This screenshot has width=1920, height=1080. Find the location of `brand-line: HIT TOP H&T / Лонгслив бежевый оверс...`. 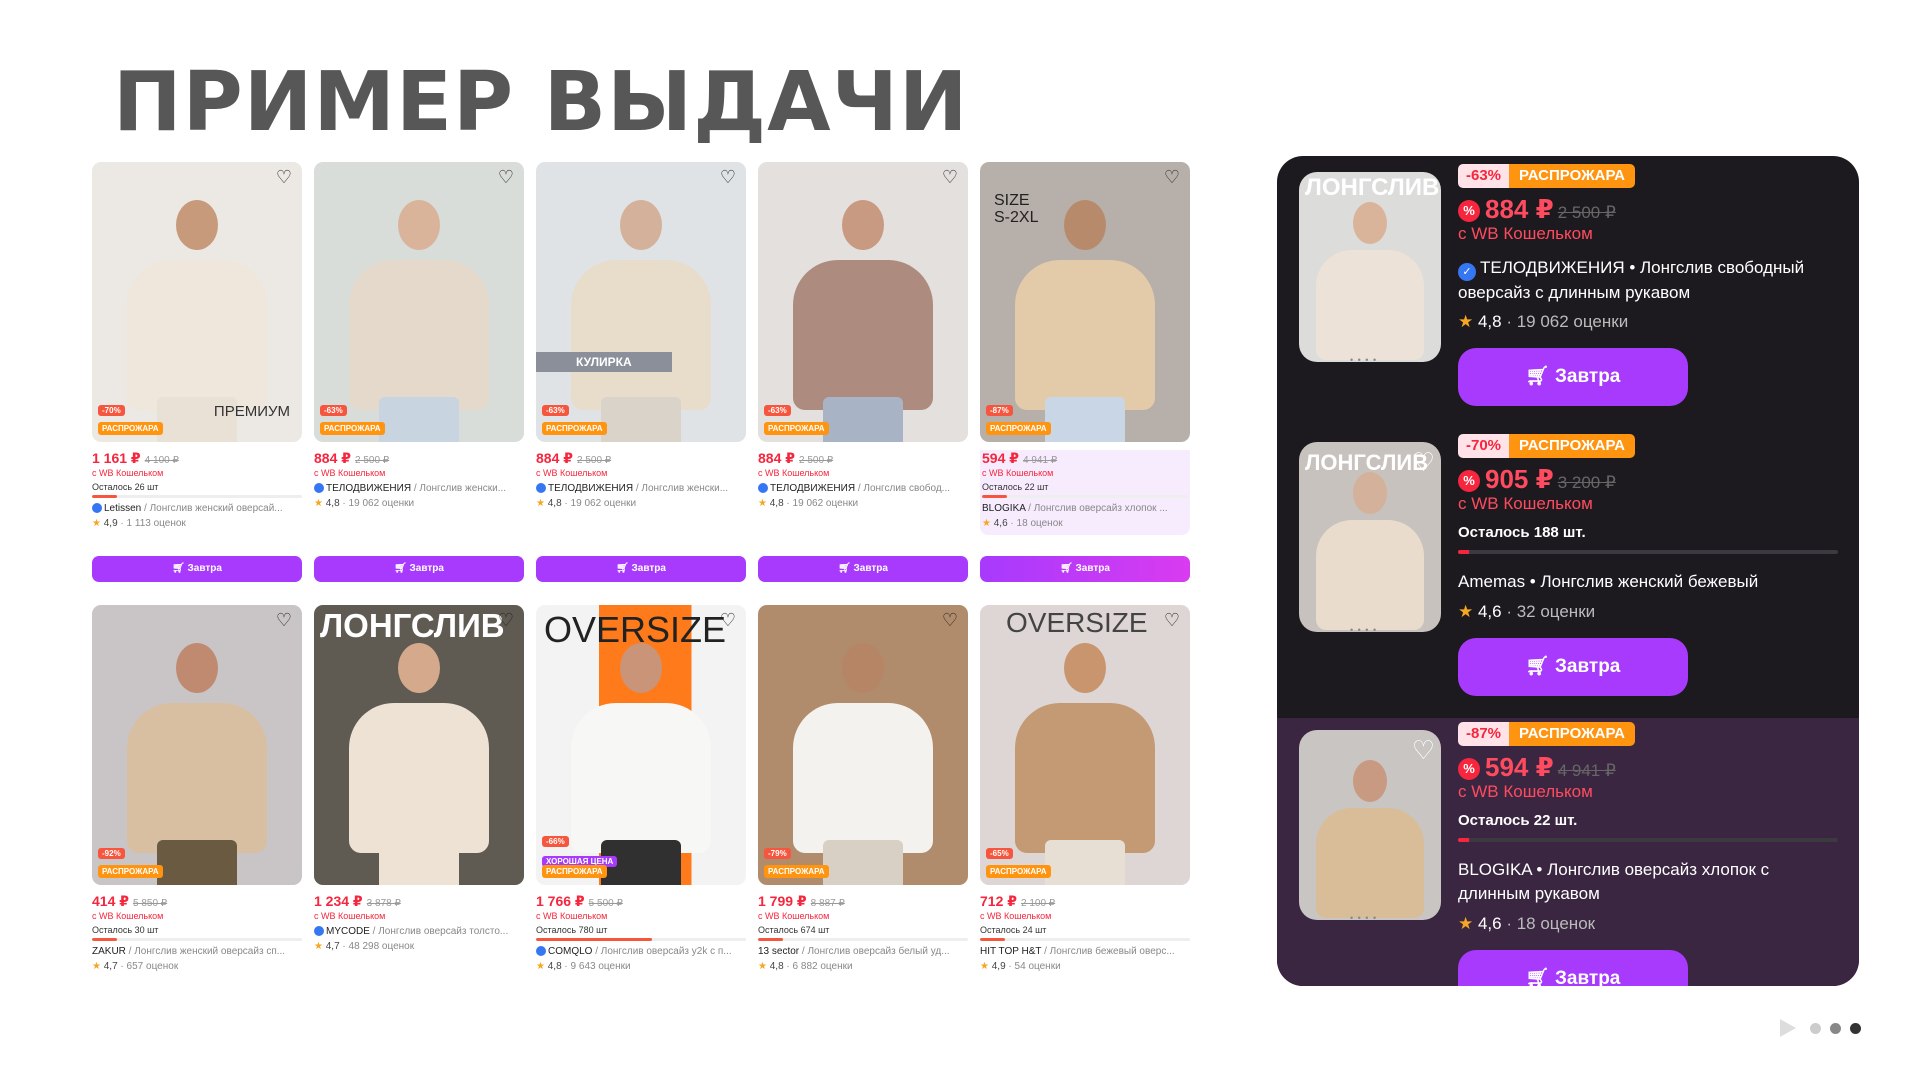

brand-line: HIT TOP H&T / Лонгслив бежевый оверс... is located at coordinates (1085, 951).